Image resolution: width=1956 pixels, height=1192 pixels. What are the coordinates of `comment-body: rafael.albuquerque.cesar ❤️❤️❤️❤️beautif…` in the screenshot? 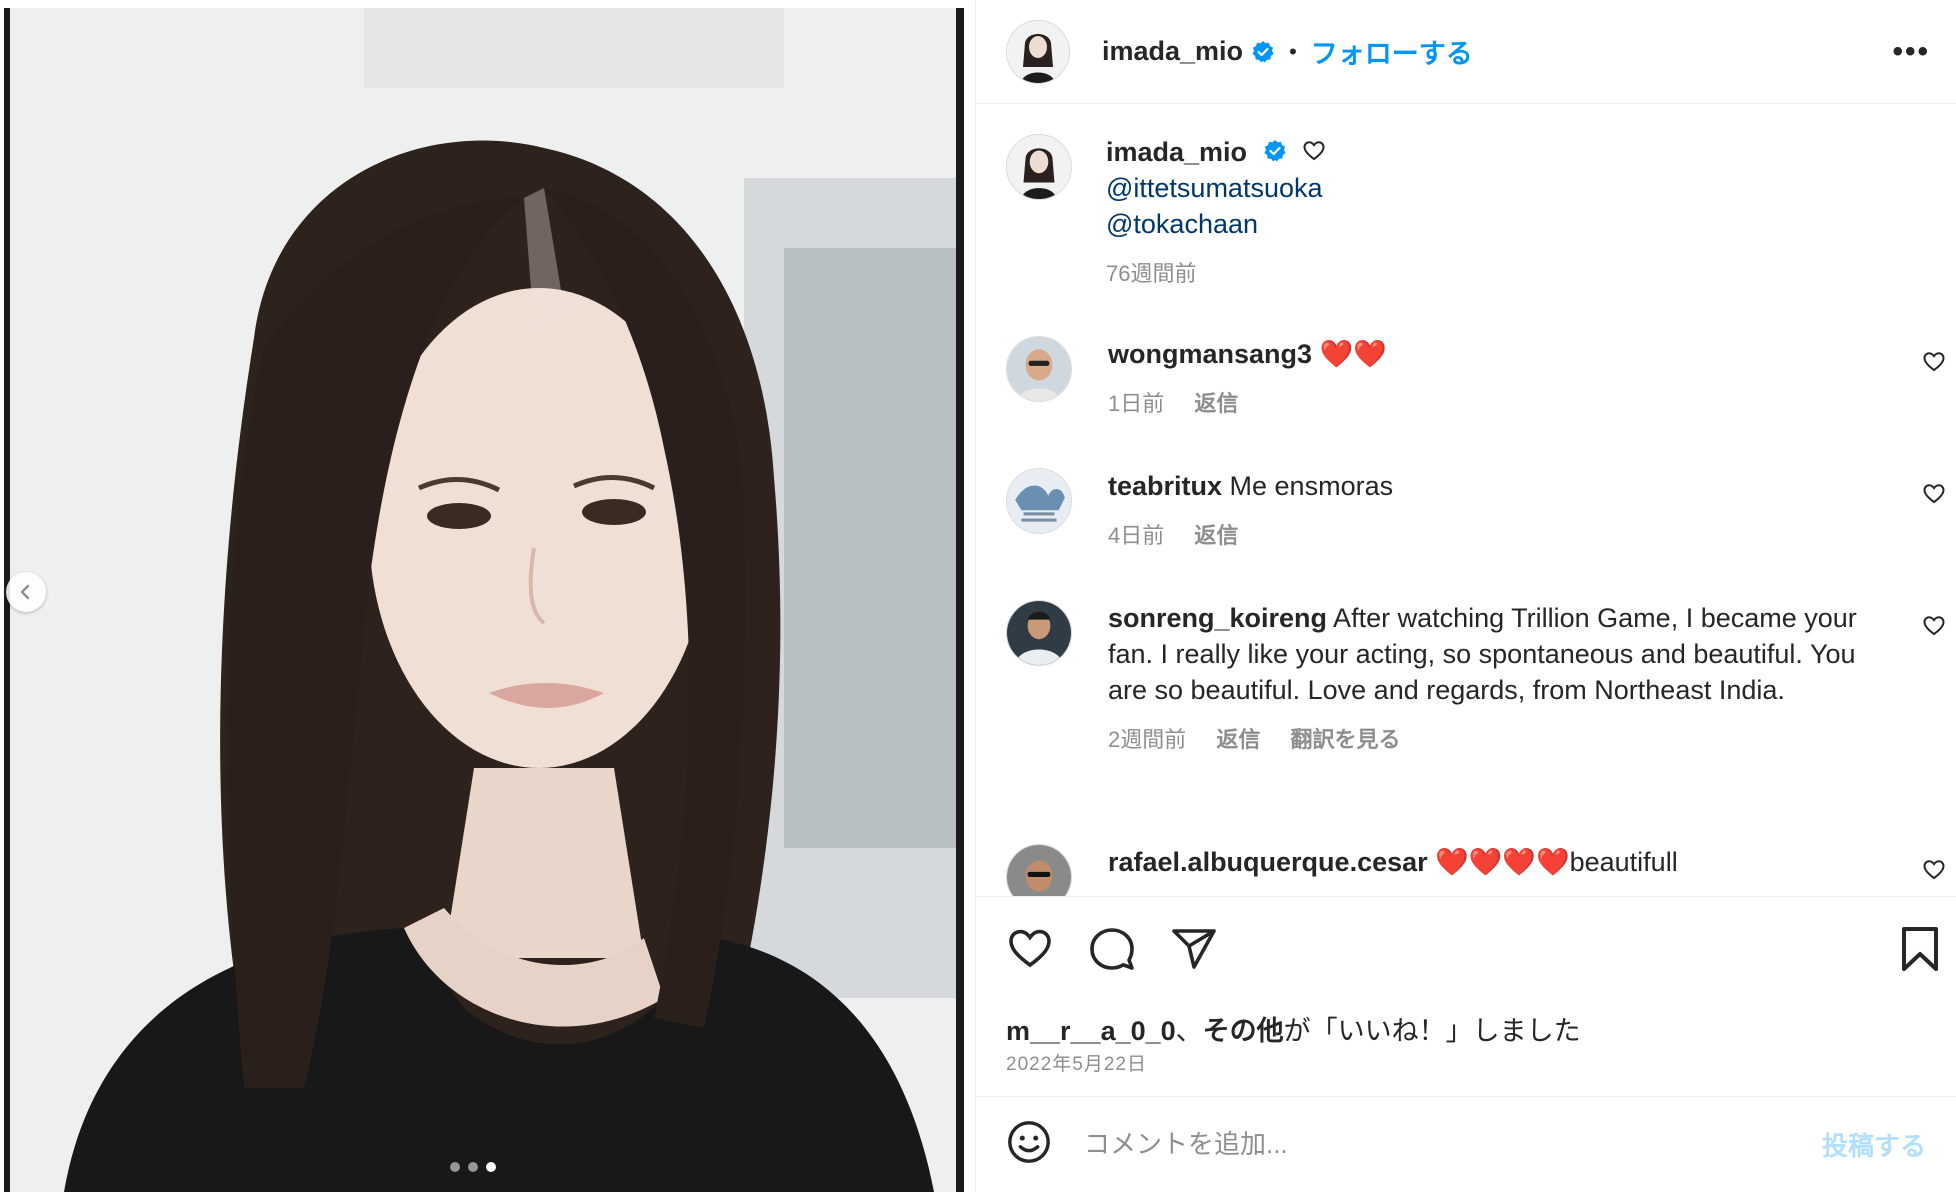 It's located at (1488, 870).